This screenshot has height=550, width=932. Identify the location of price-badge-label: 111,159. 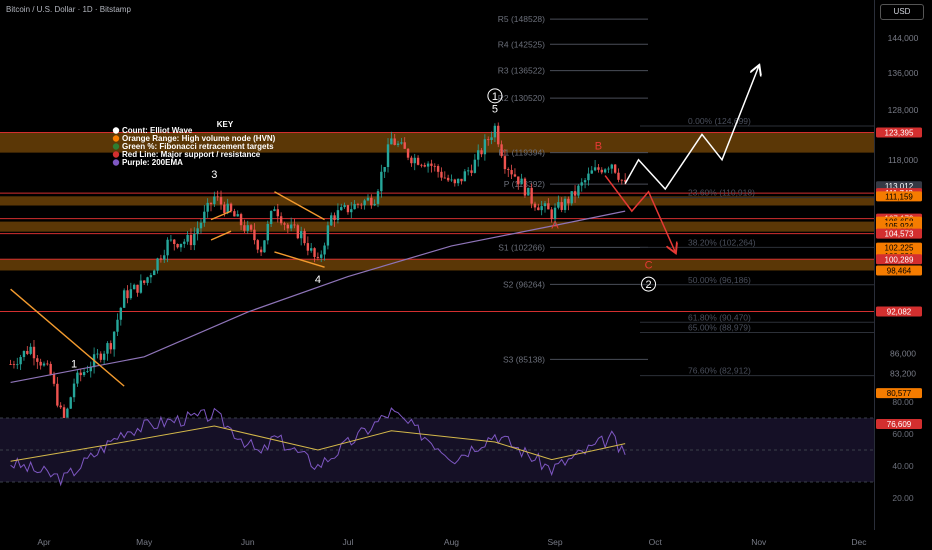
(899, 196).